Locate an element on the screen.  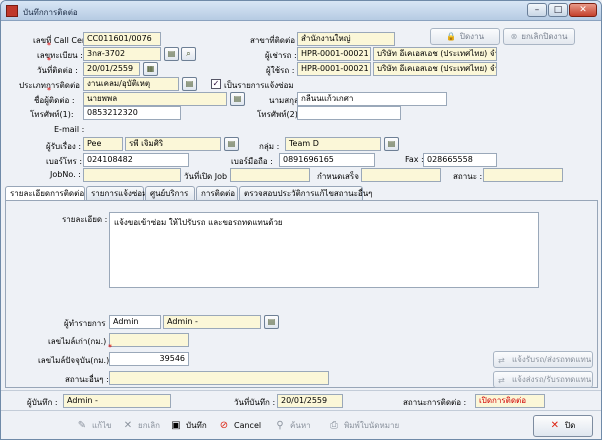
coordinator-name-input: รพี เจิมศิริ is located at coordinates (173, 144).